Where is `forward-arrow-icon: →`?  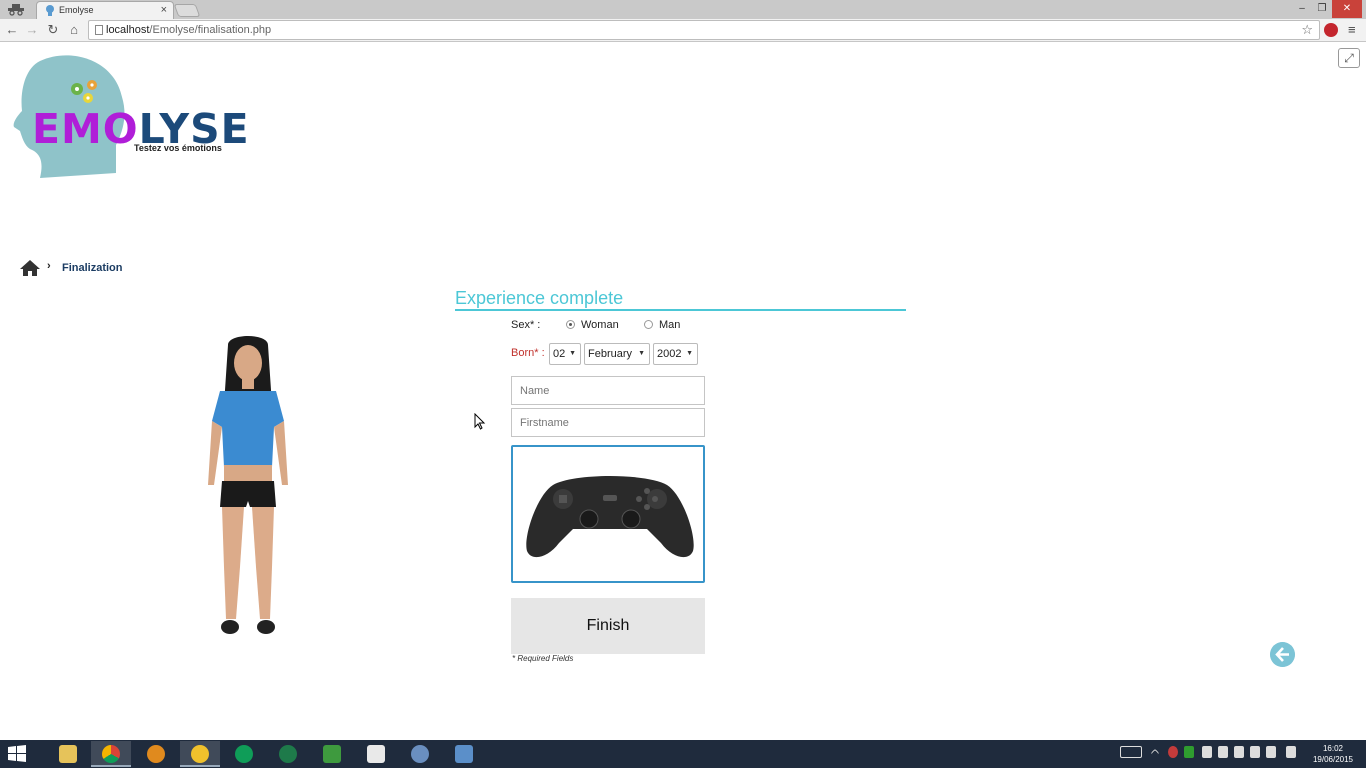
forward-arrow-icon: → is located at coordinates (32, 30).